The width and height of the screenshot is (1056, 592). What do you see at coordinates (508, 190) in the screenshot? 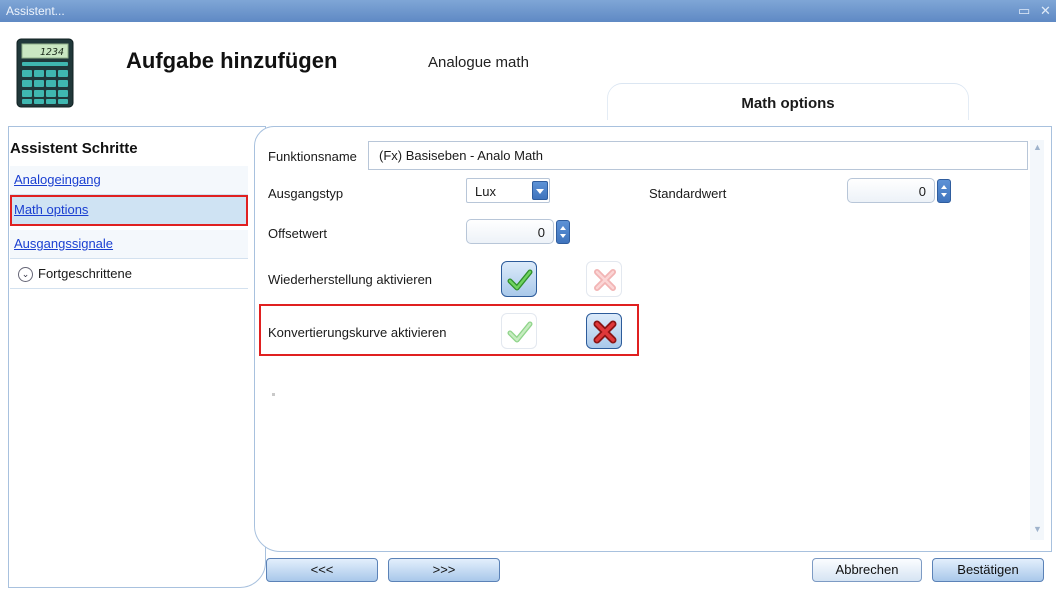
I see `output-type-select: Lux` at bounding box center [508, 190].